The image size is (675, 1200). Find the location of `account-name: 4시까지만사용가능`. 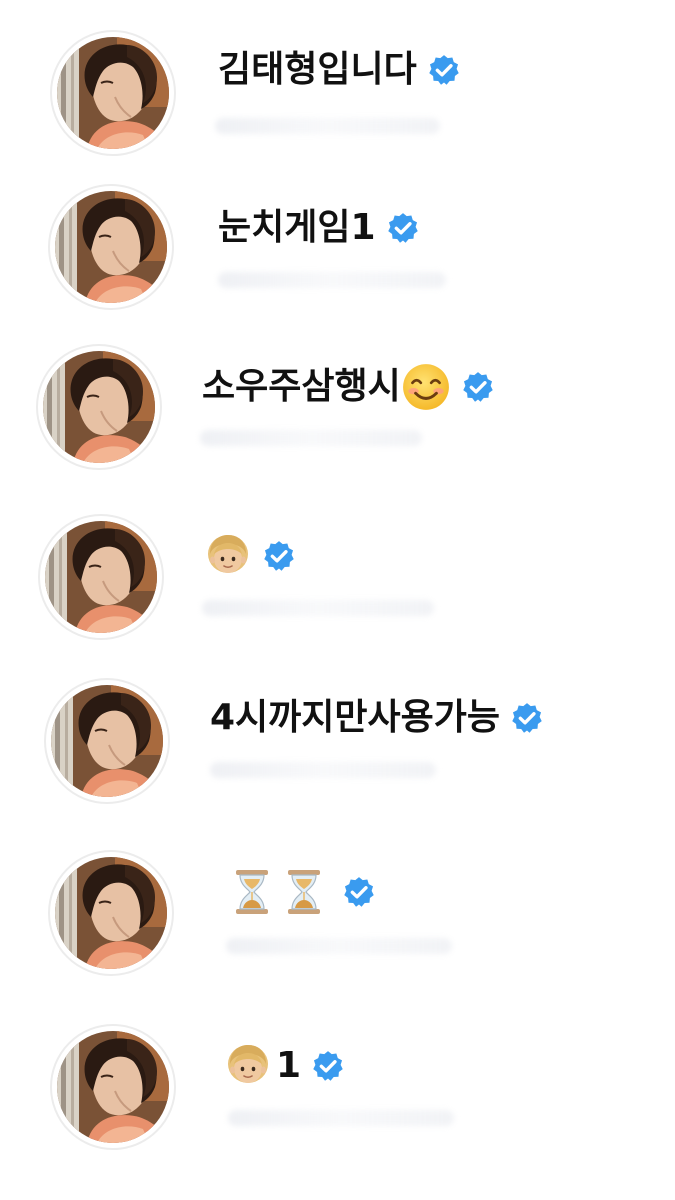

account-name: 4시까지만사용가능 is located at coordinates (377, 718).